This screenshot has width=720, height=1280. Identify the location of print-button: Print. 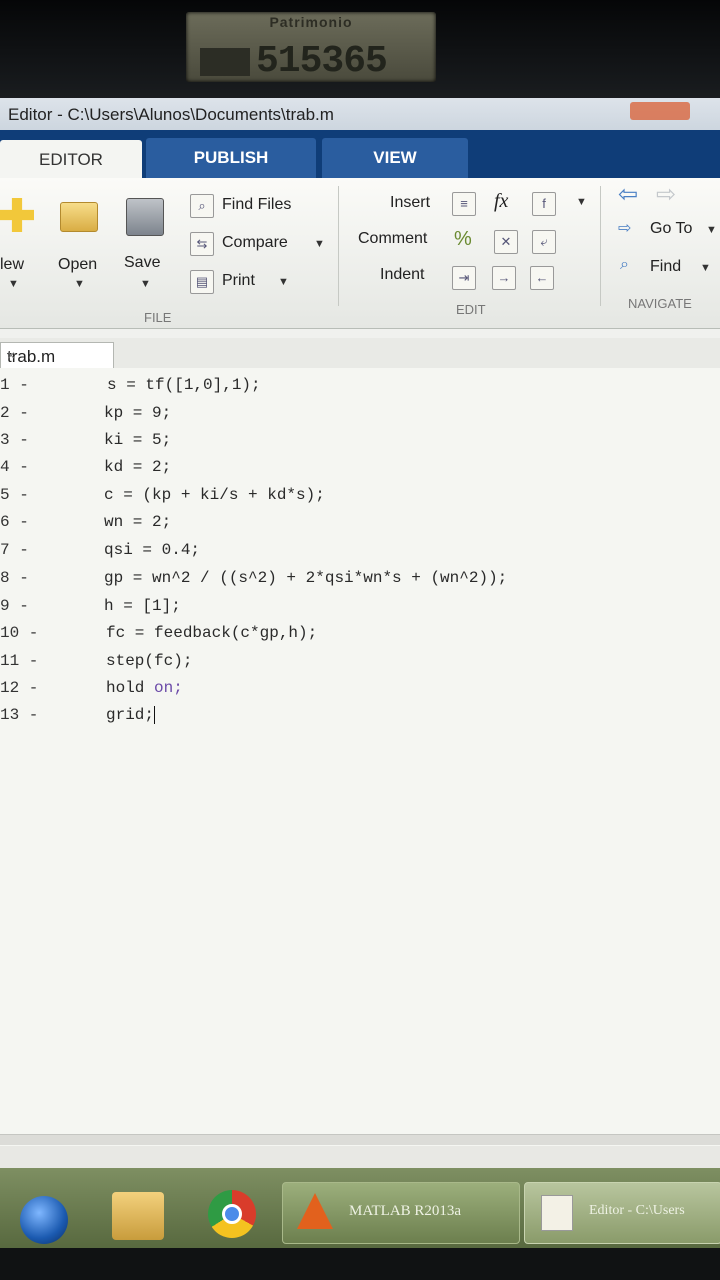
(238, 281).